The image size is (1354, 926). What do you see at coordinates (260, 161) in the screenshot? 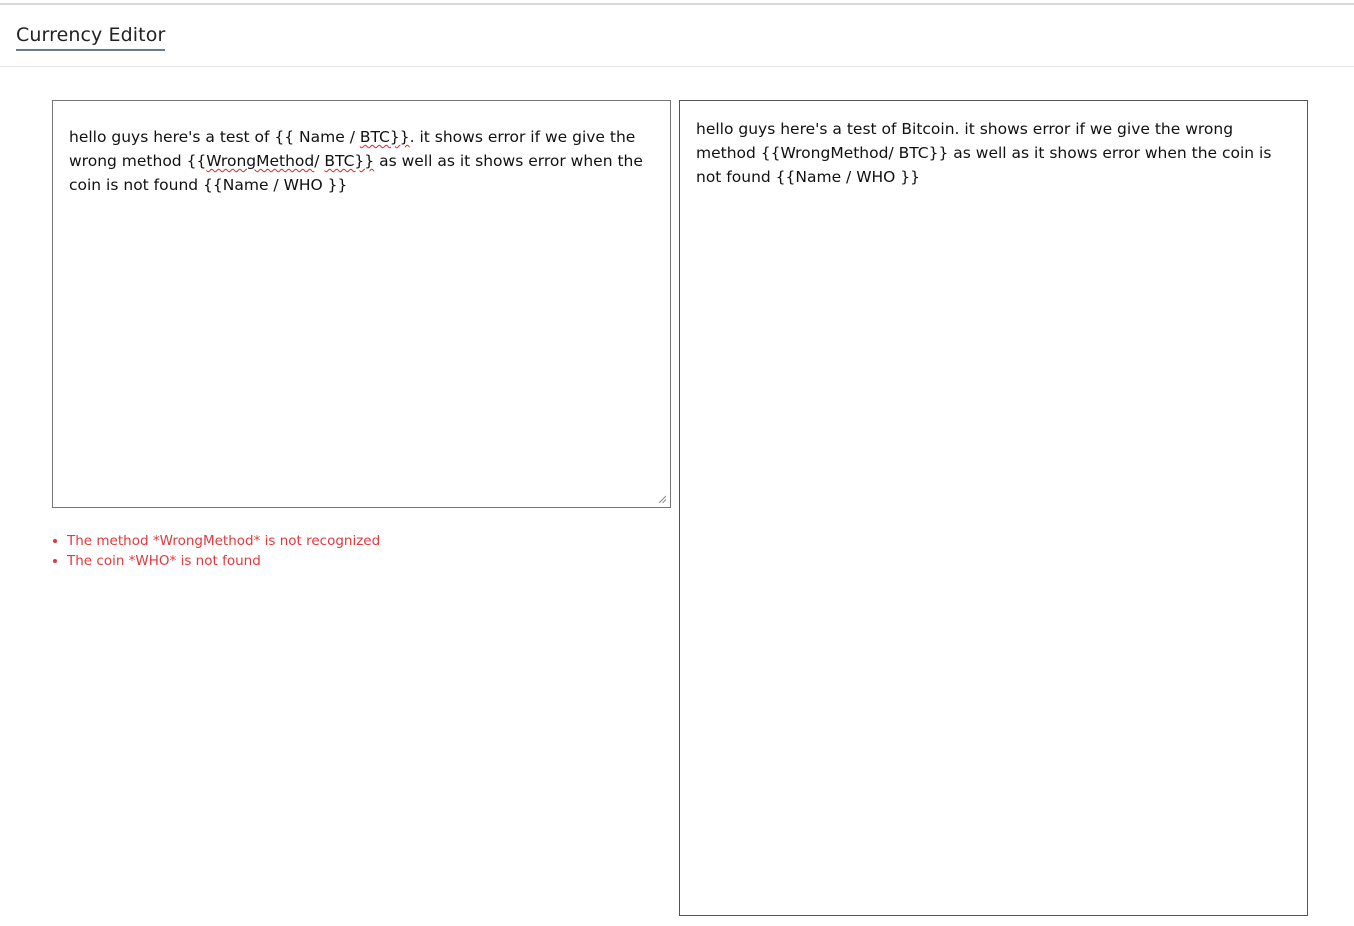
I see `misspelled-word: WrongMethod` at bounding box center [260, 161].